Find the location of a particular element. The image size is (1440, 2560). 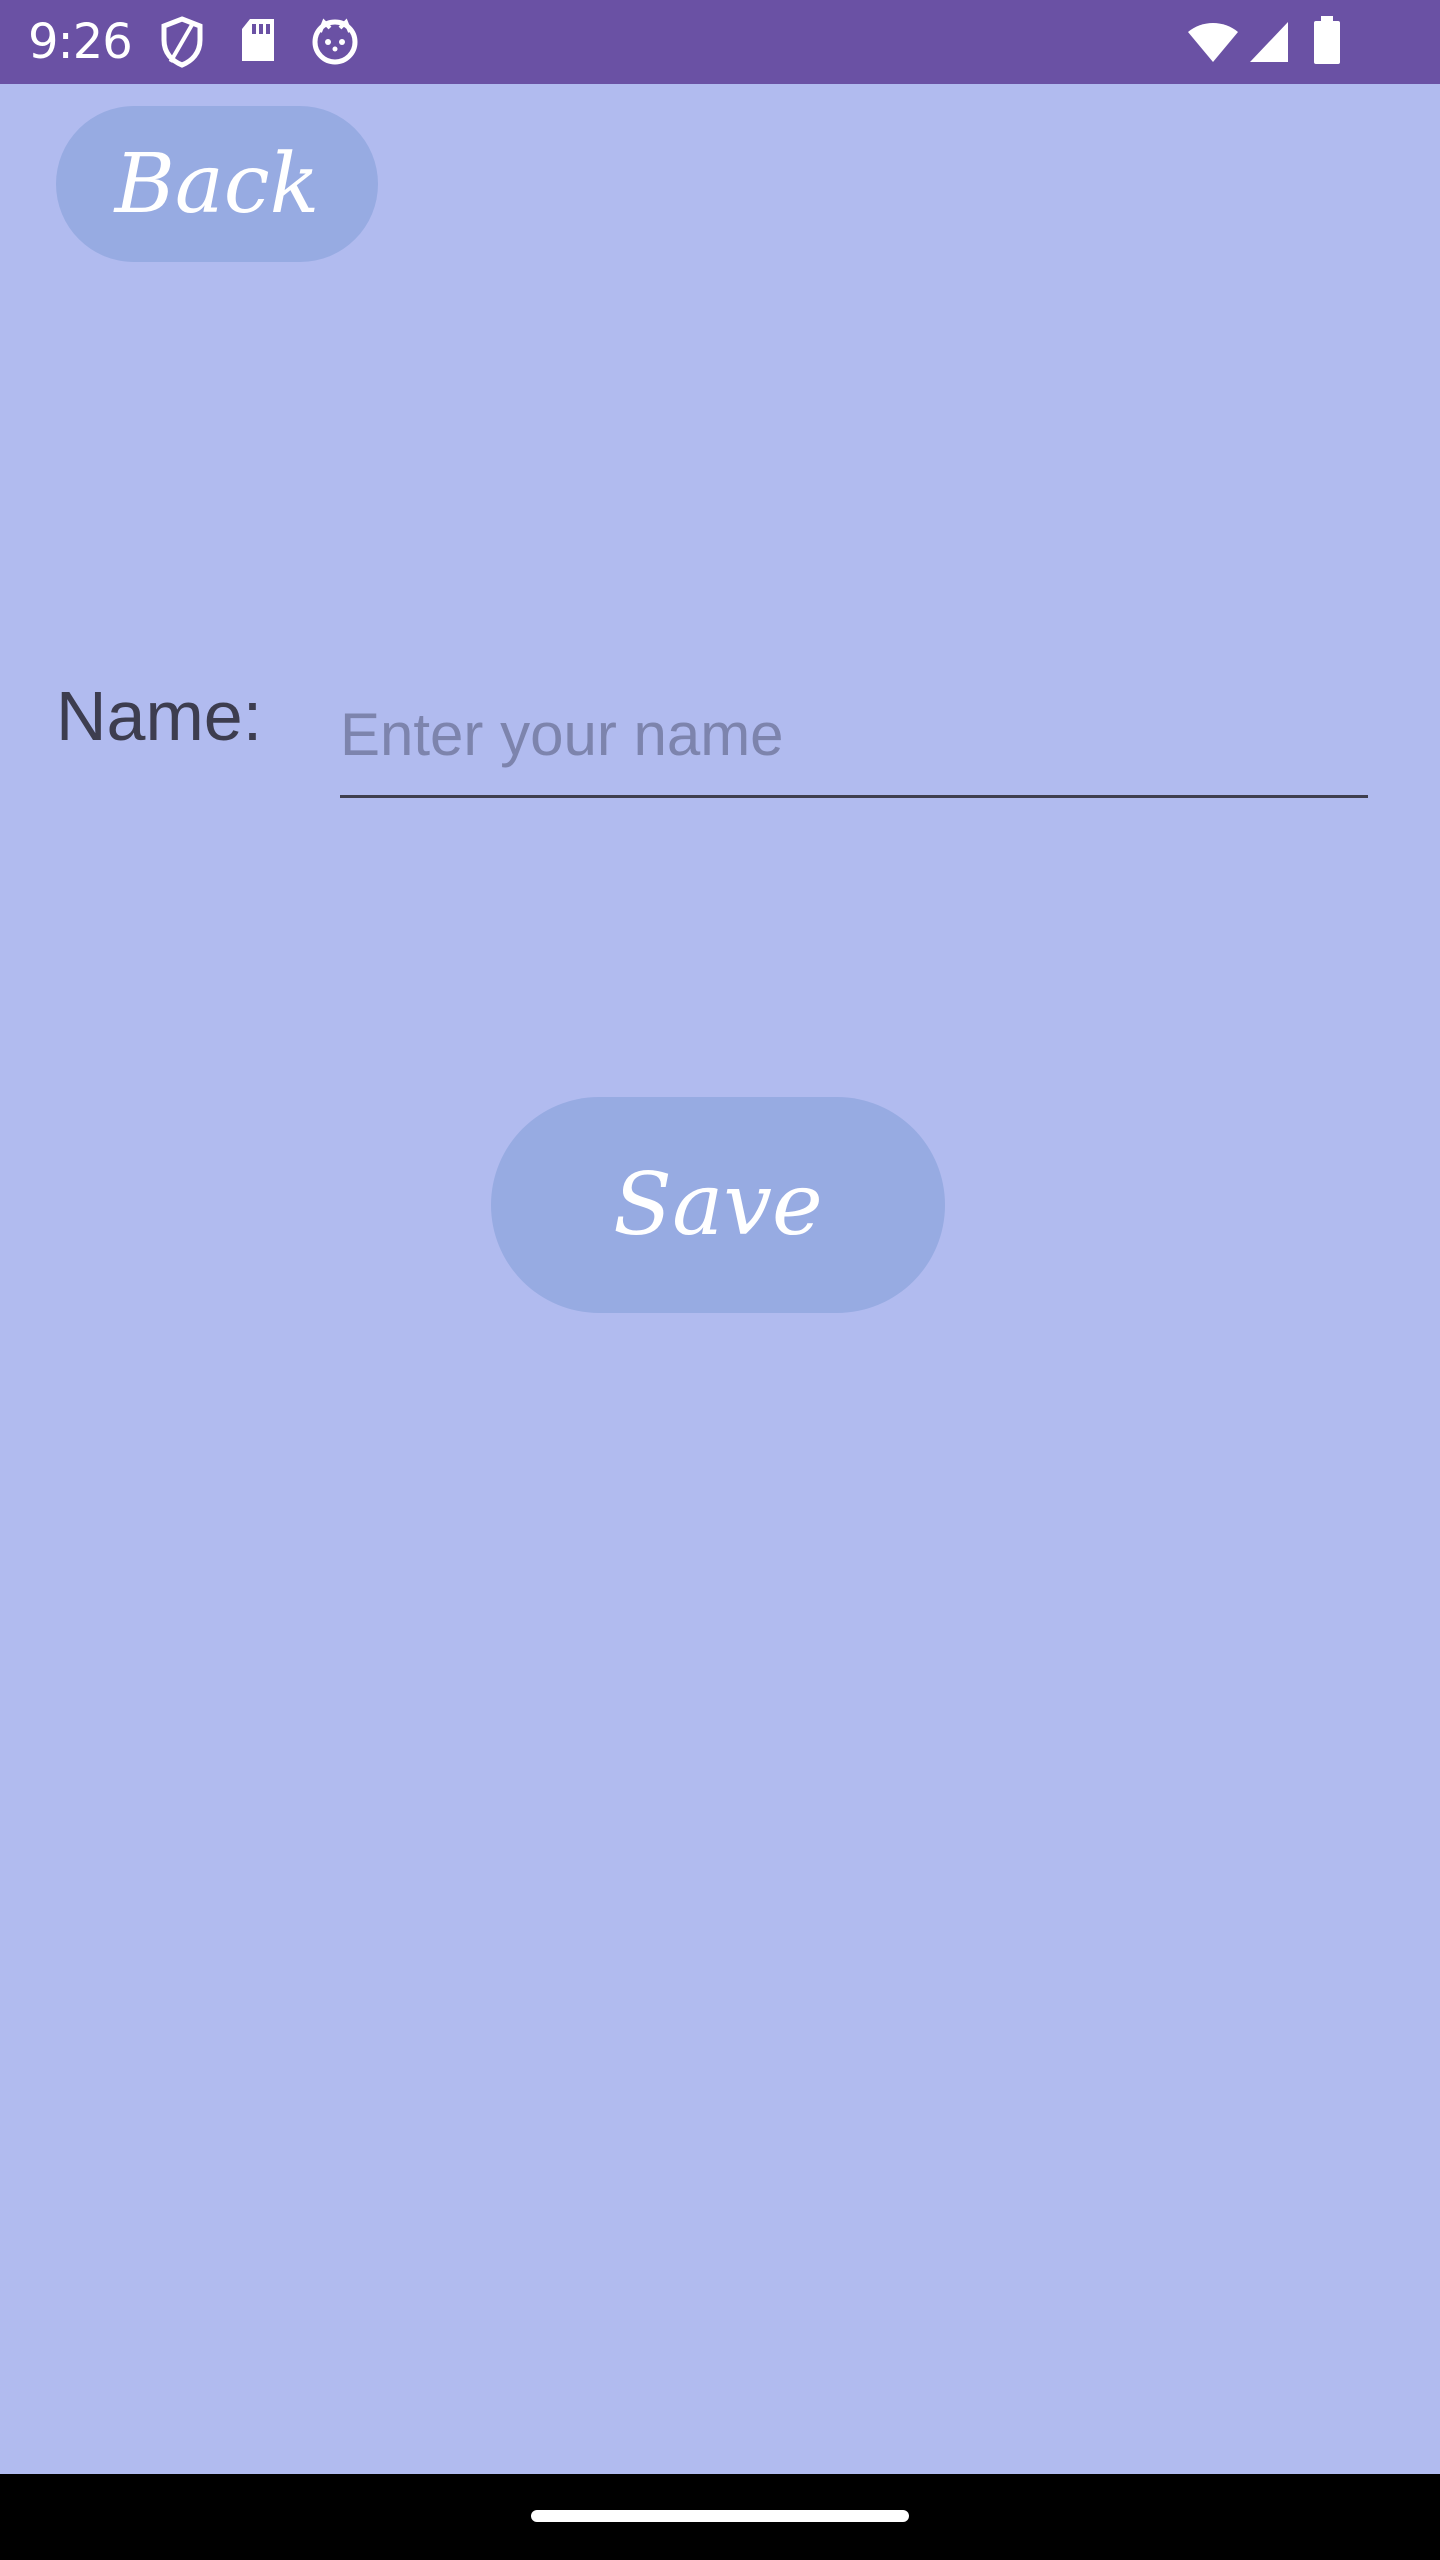

cell-signal-icon is located at coordinates (1269, 44).